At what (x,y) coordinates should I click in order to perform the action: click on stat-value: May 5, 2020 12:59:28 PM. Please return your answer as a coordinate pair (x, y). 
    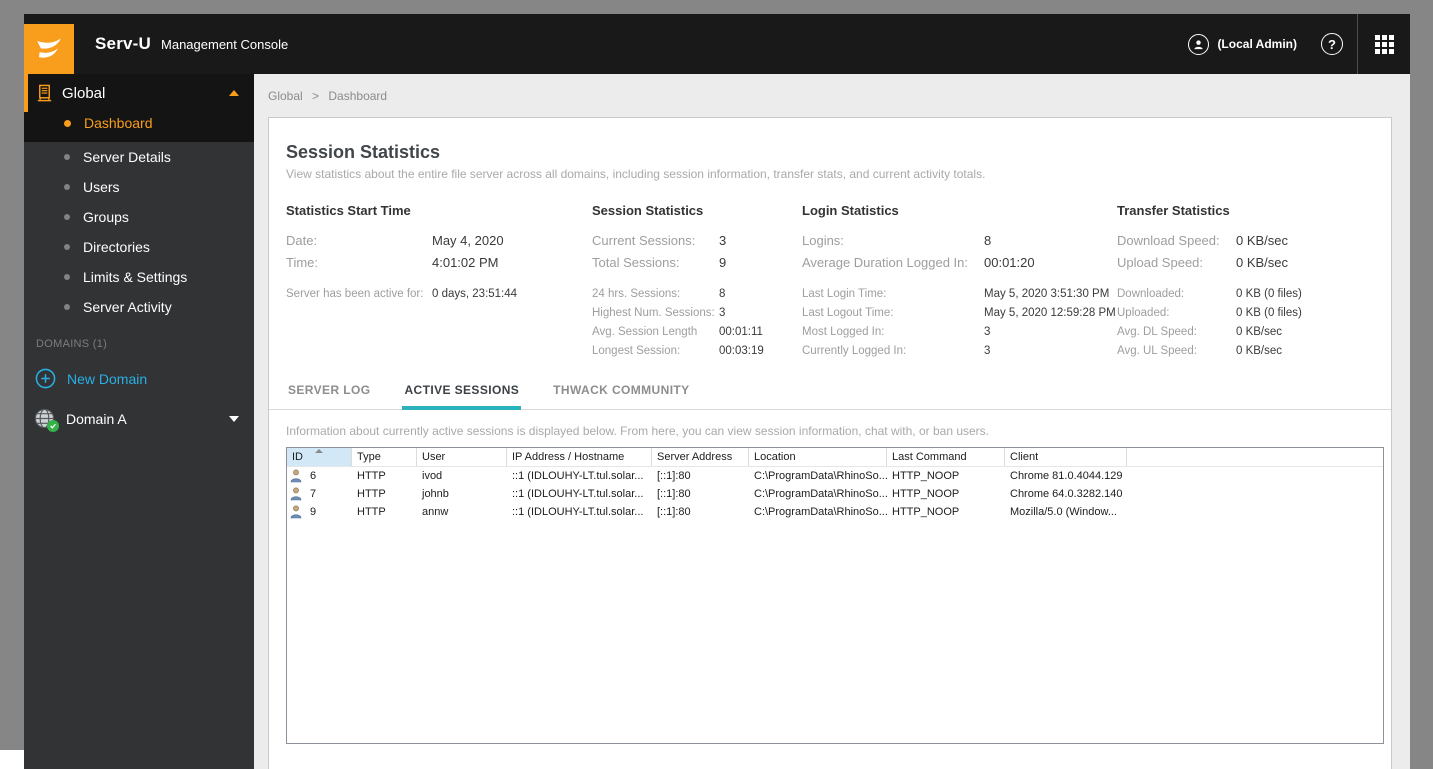
    Looking at the image, I should click on (1050, 313).